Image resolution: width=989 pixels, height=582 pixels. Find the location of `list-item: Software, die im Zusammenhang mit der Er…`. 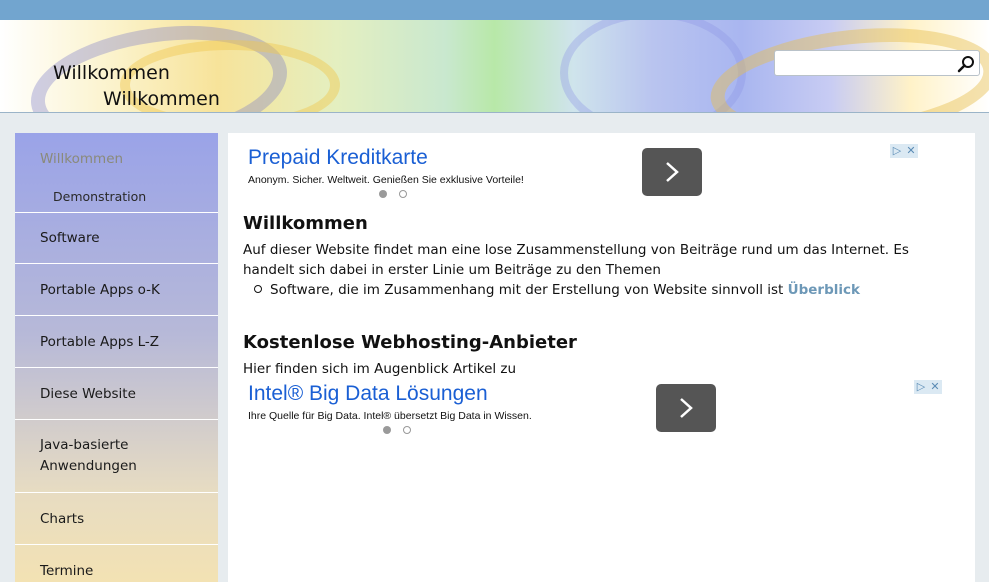

list-item: Software, die im Zusammenhang mit der Er… is located at coordinates (557, 290).